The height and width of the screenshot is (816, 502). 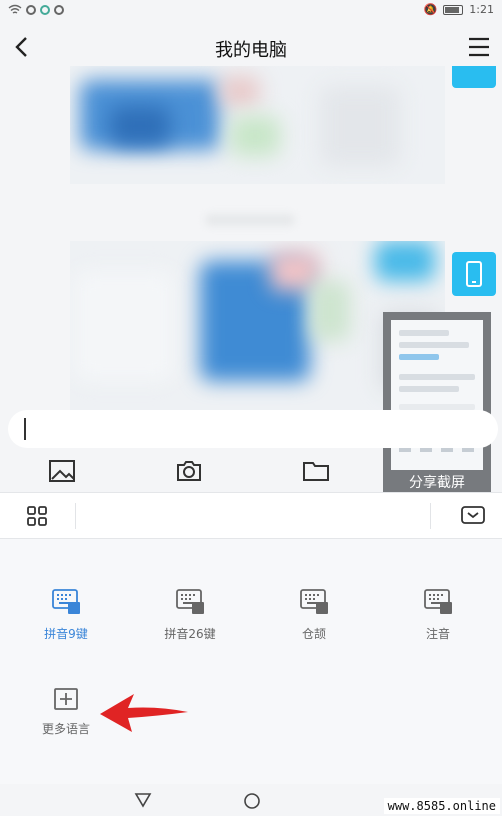 What do you see at coordinates (479, 47) in the screenshot?
I see `menu-icon` at bounding box center [479, 47].